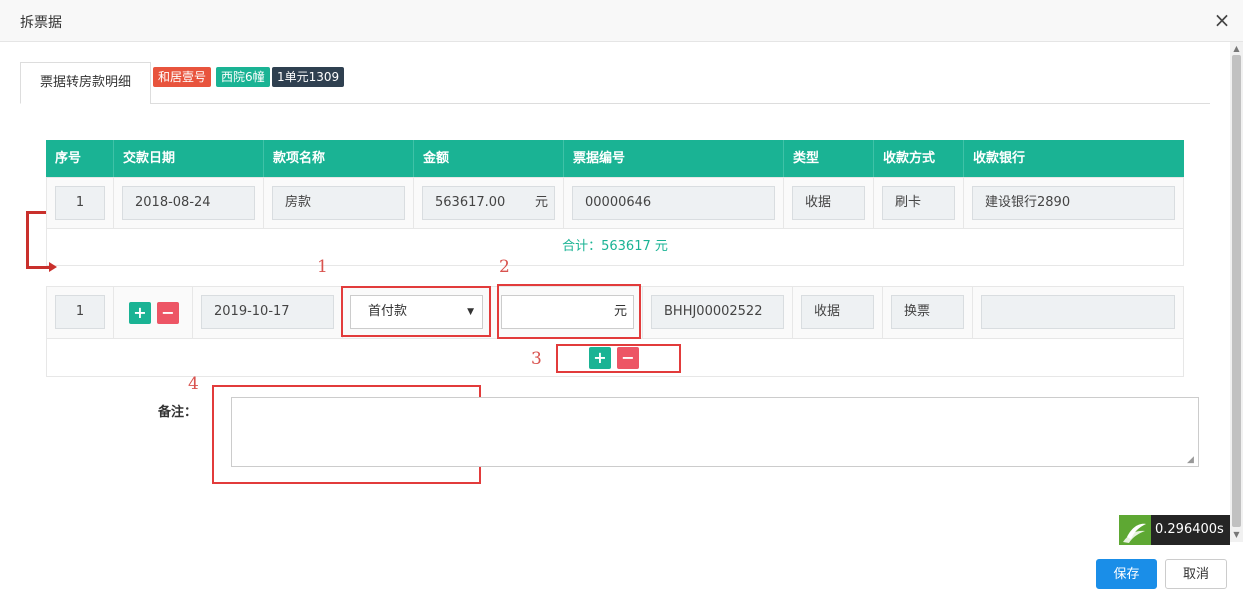 This screenshot has width=1243, height=600. I want to click on annotation-number-3: 3, so click(536, 359).